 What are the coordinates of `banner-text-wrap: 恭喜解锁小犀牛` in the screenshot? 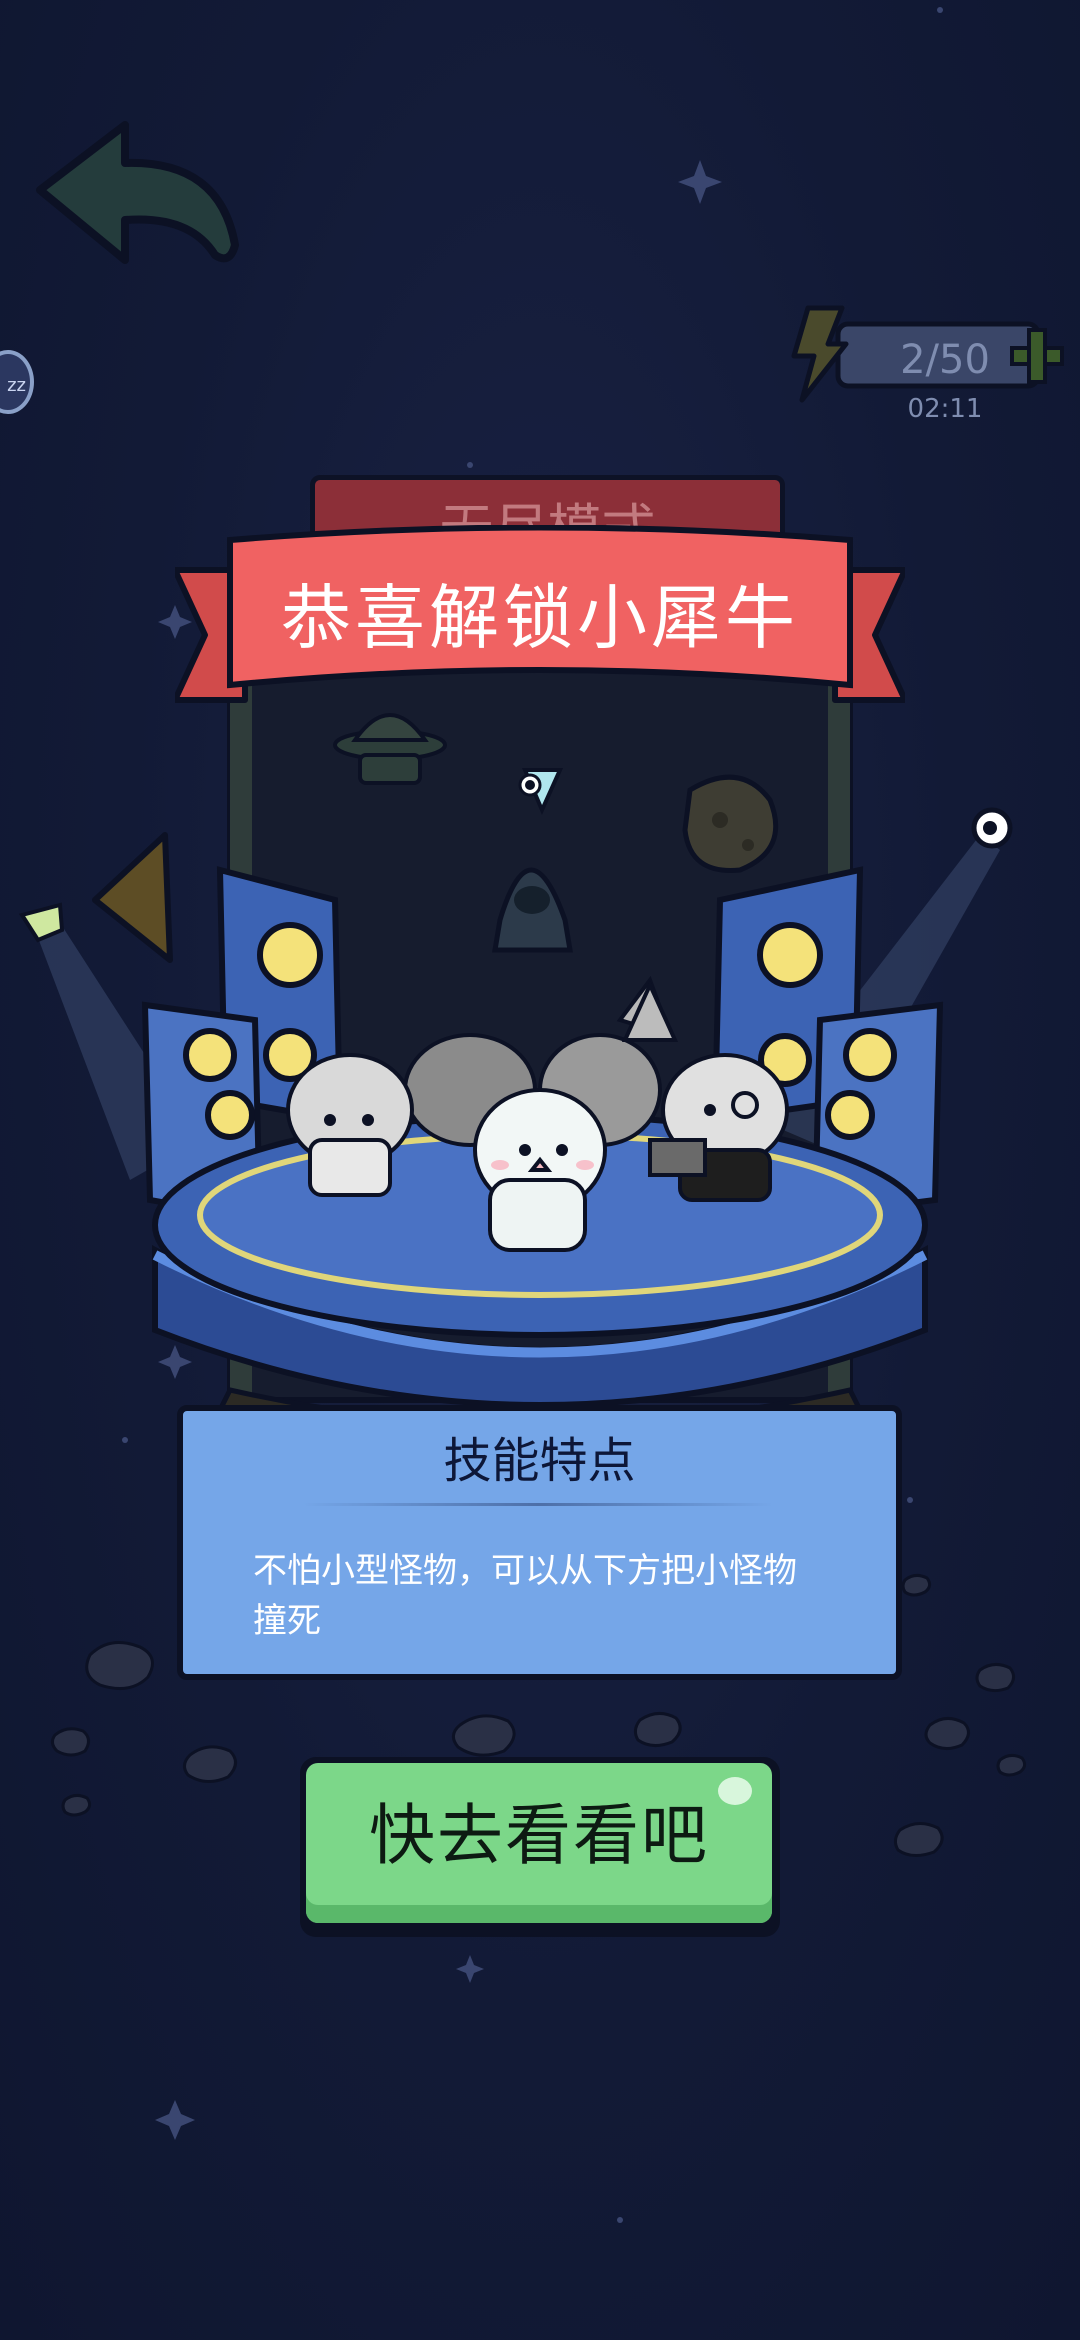 It's located at (540, 625).